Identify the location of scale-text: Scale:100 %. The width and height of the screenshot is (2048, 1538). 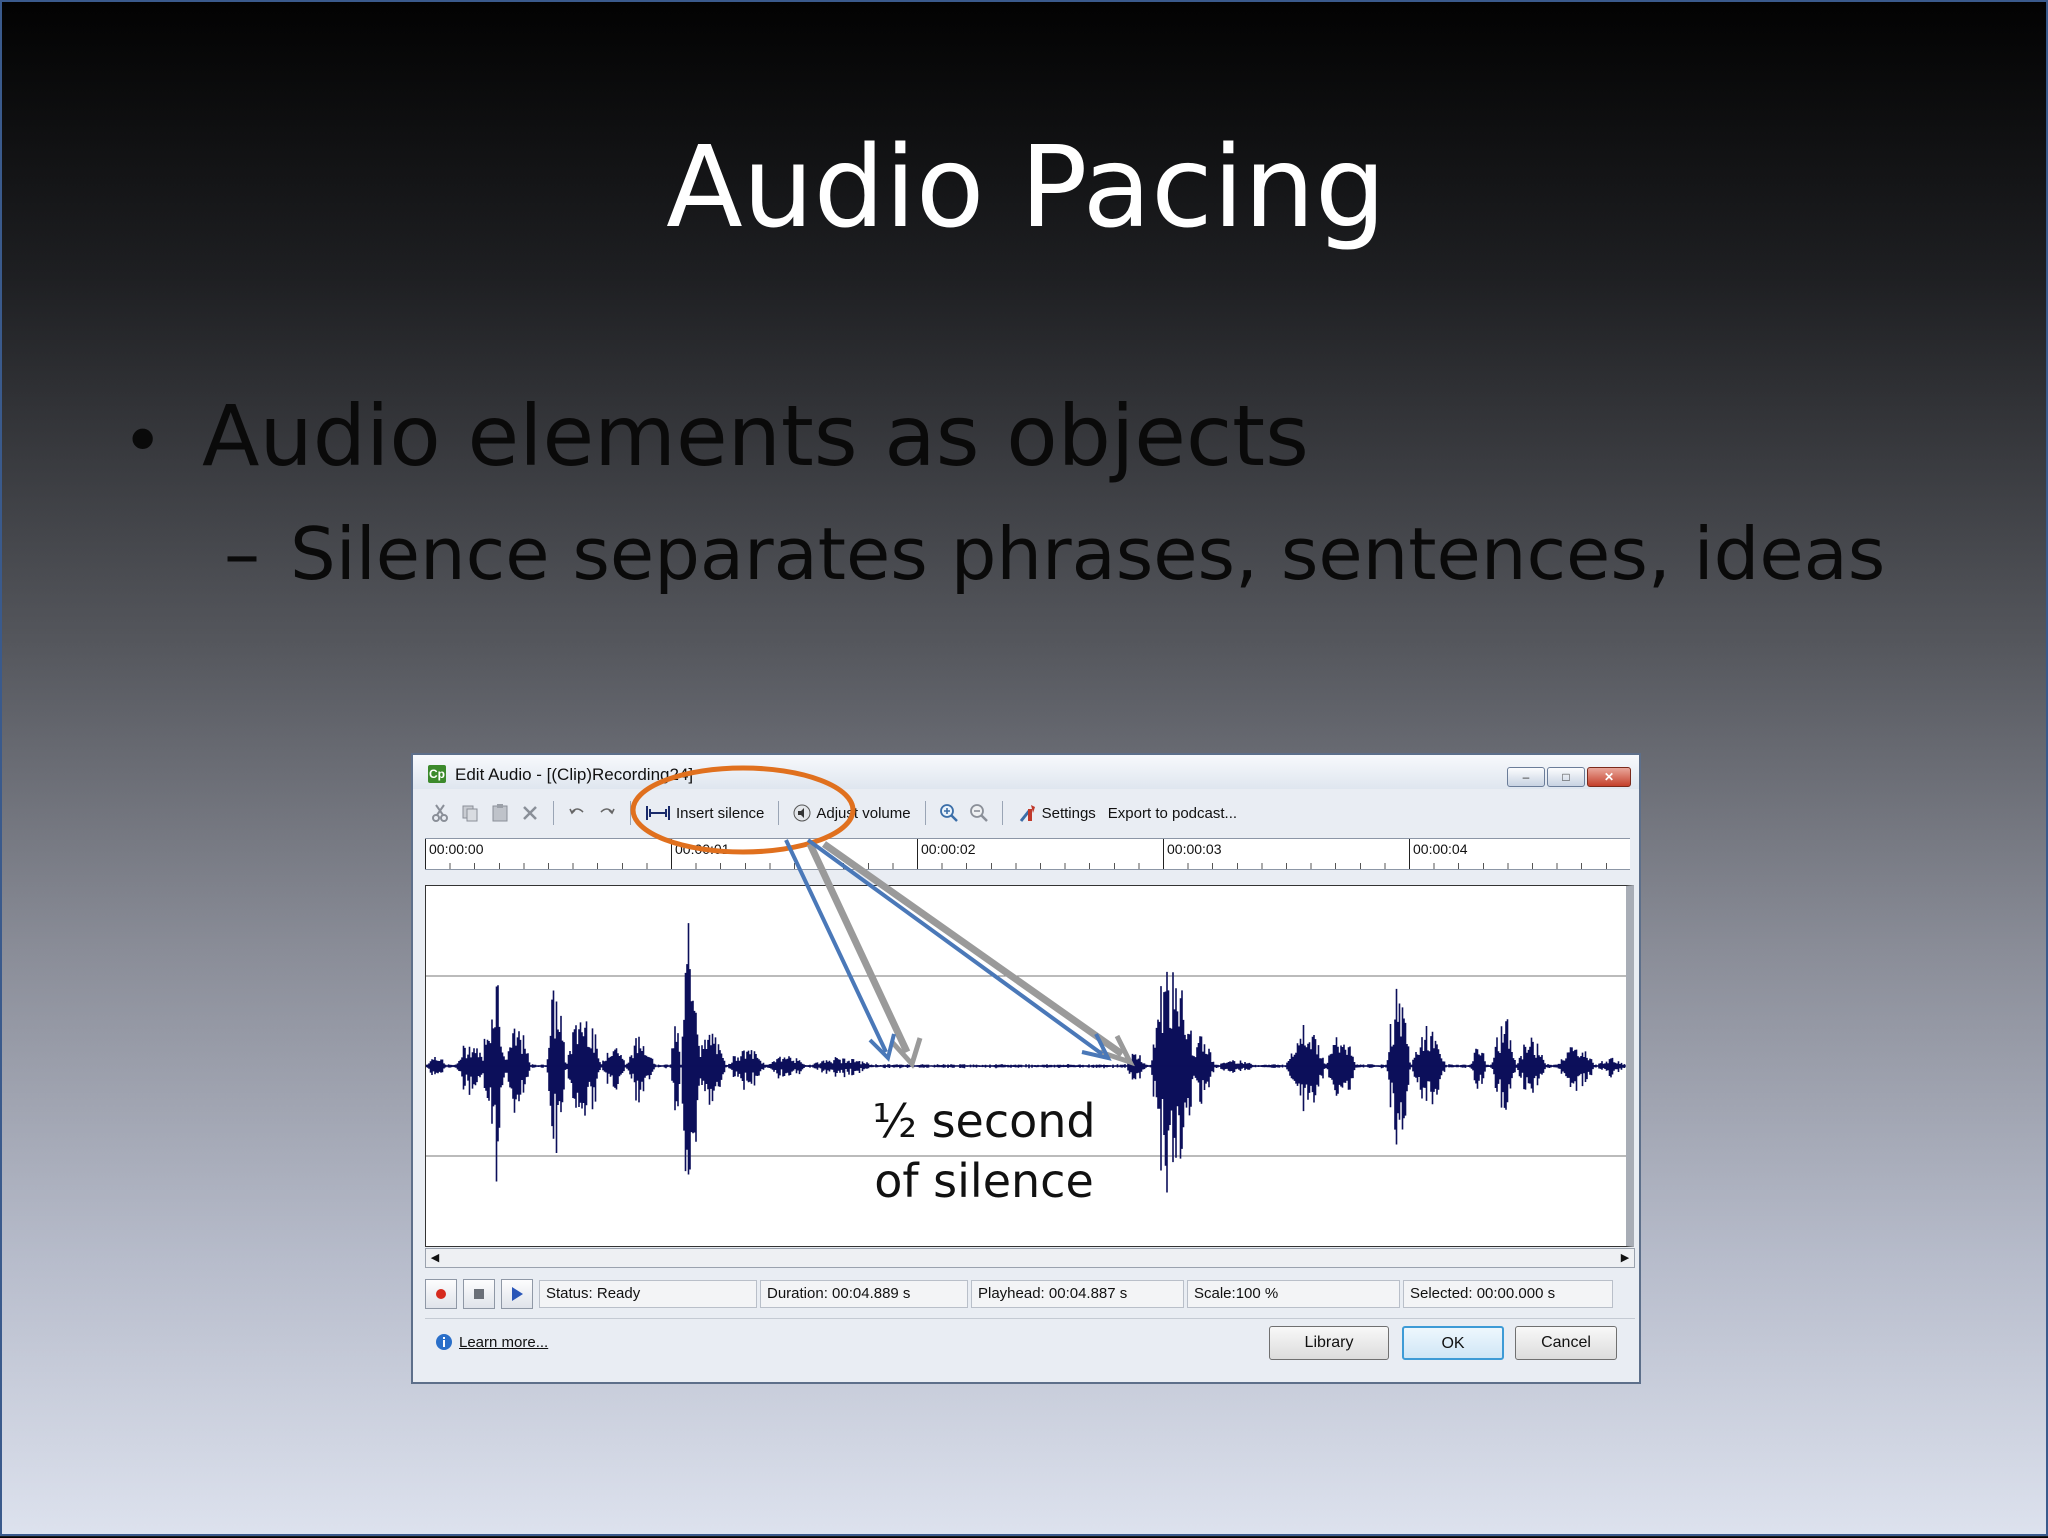
(1293, 1294).